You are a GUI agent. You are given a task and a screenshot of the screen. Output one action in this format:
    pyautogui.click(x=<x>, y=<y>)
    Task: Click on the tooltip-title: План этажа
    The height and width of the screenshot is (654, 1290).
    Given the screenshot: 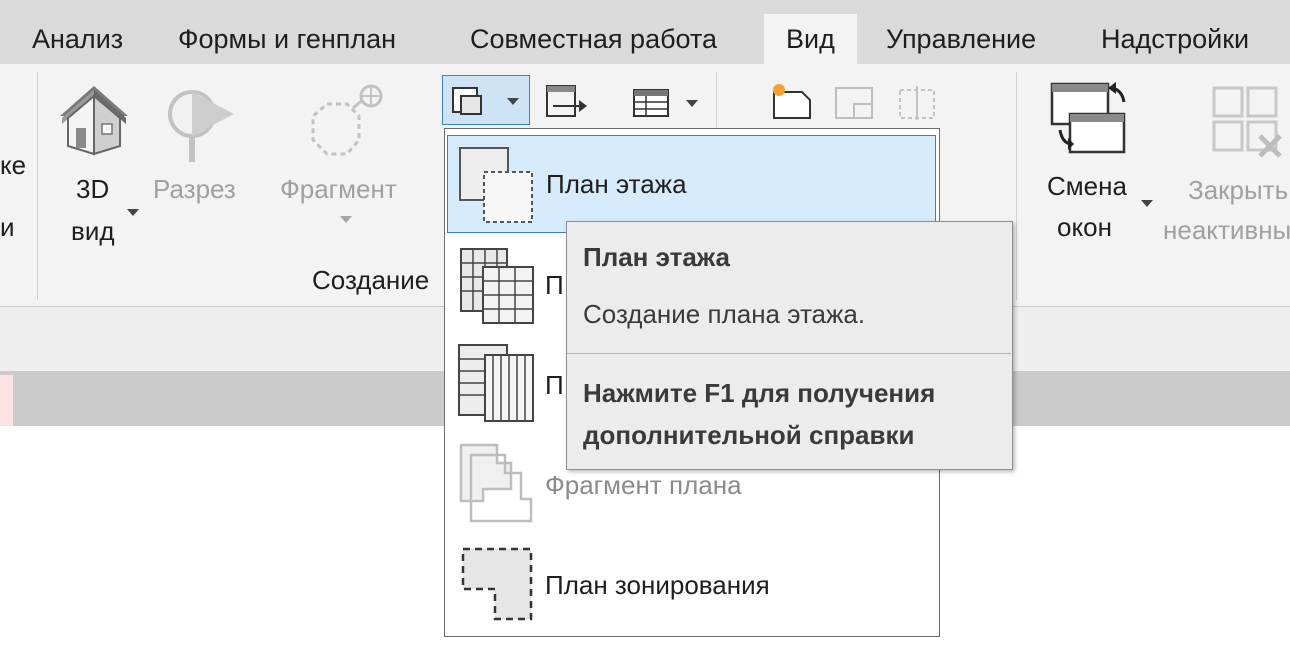 What is the action you would take?
    pyautogui.click(x=657, y=257)
    